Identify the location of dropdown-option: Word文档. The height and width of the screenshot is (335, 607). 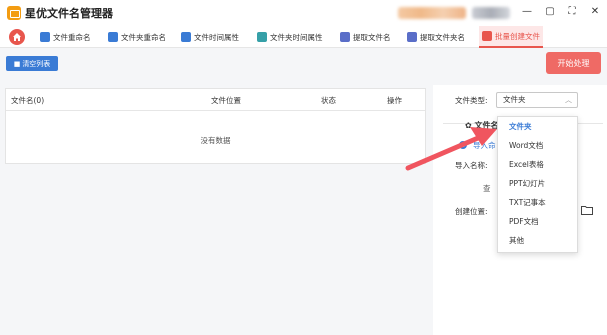
(537, 145).